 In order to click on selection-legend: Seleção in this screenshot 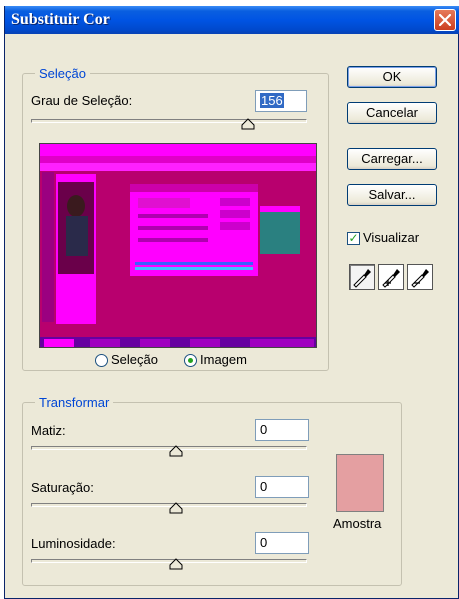, I will do `click(62, 73)`.